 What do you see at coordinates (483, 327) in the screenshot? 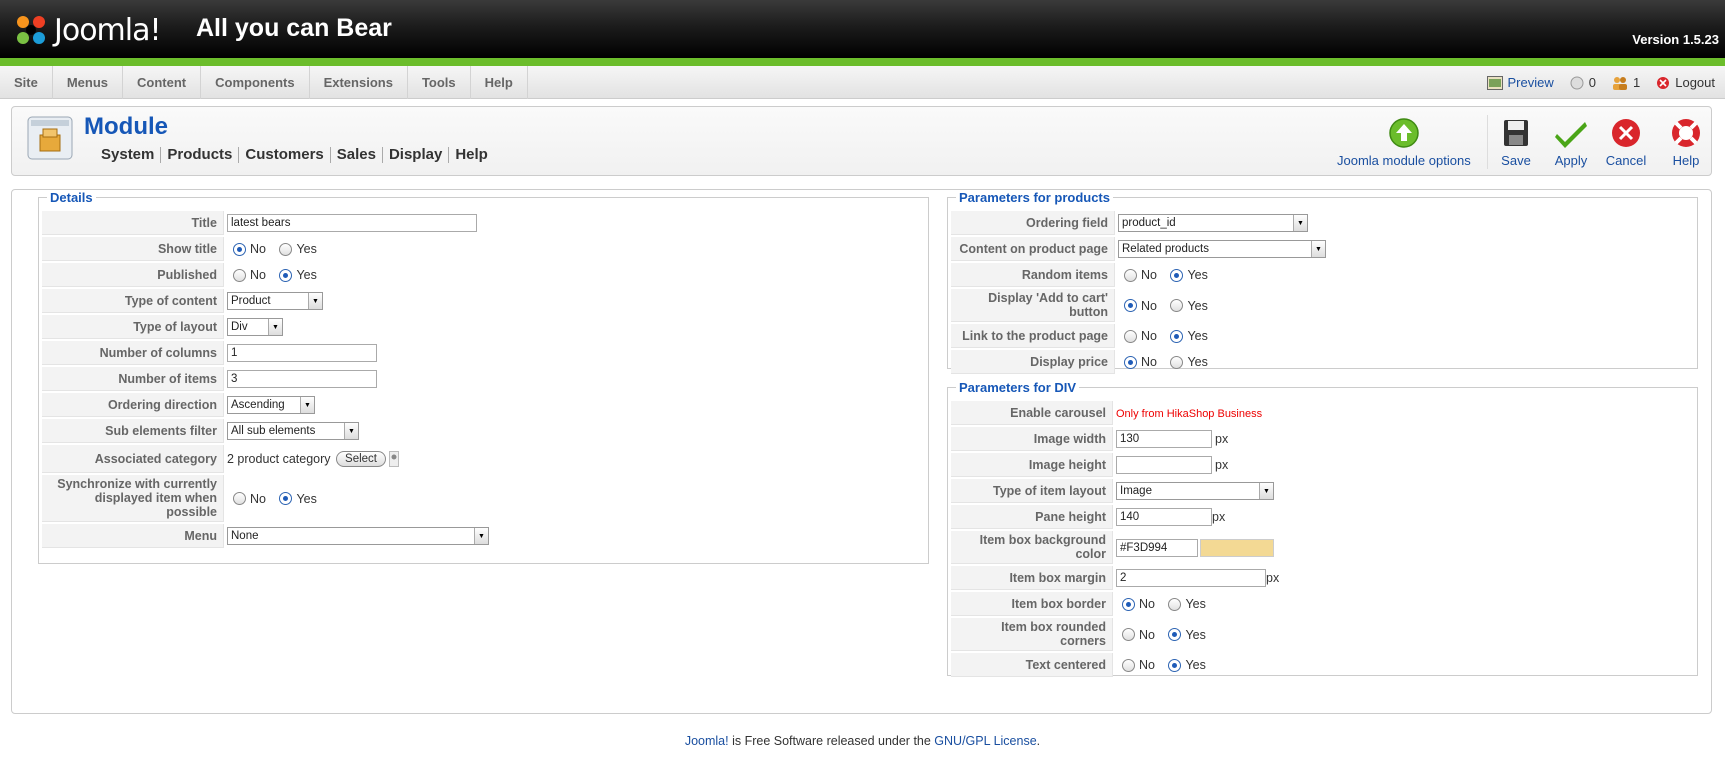
I see `row-type-of-layout: Type of layout Div ▼` at bounding box center [483, 327].